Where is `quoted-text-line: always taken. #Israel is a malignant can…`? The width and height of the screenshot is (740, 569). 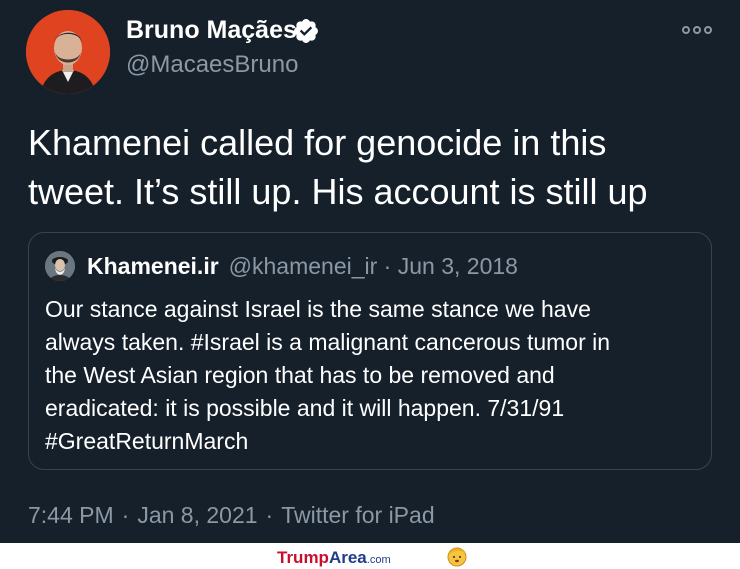 quoted-text-line: always taken. #Israel is a malignant can… is located at coordinates (328, 342).